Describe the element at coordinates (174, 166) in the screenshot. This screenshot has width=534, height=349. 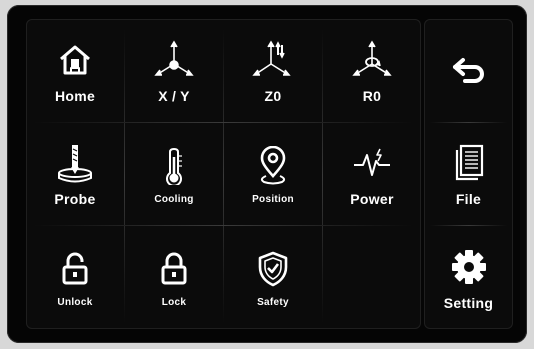
I see `thermometer-icon` at that location.